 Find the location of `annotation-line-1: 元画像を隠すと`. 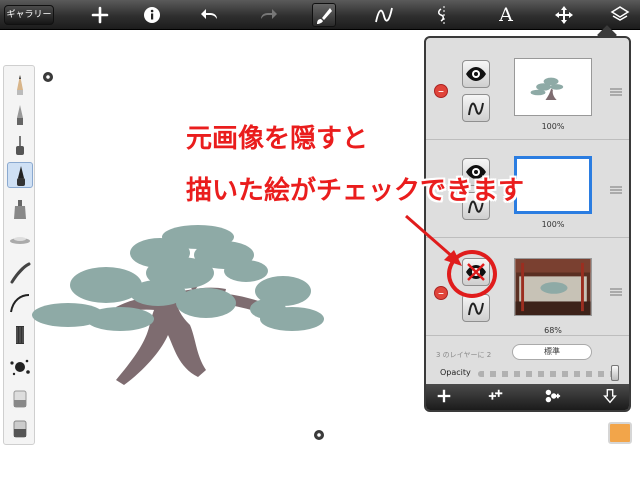

annotation-line-1: 元画像を隠すと is located at coordinates (277, 139).